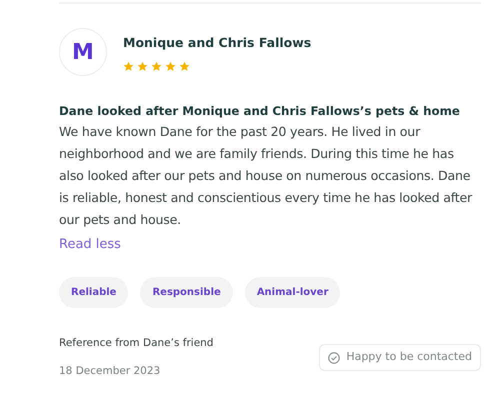  What do you see at coordinates (110, 371) in the screenshot?
I see `reference-date: 18 December 2023` at bounding box center [110, 371].